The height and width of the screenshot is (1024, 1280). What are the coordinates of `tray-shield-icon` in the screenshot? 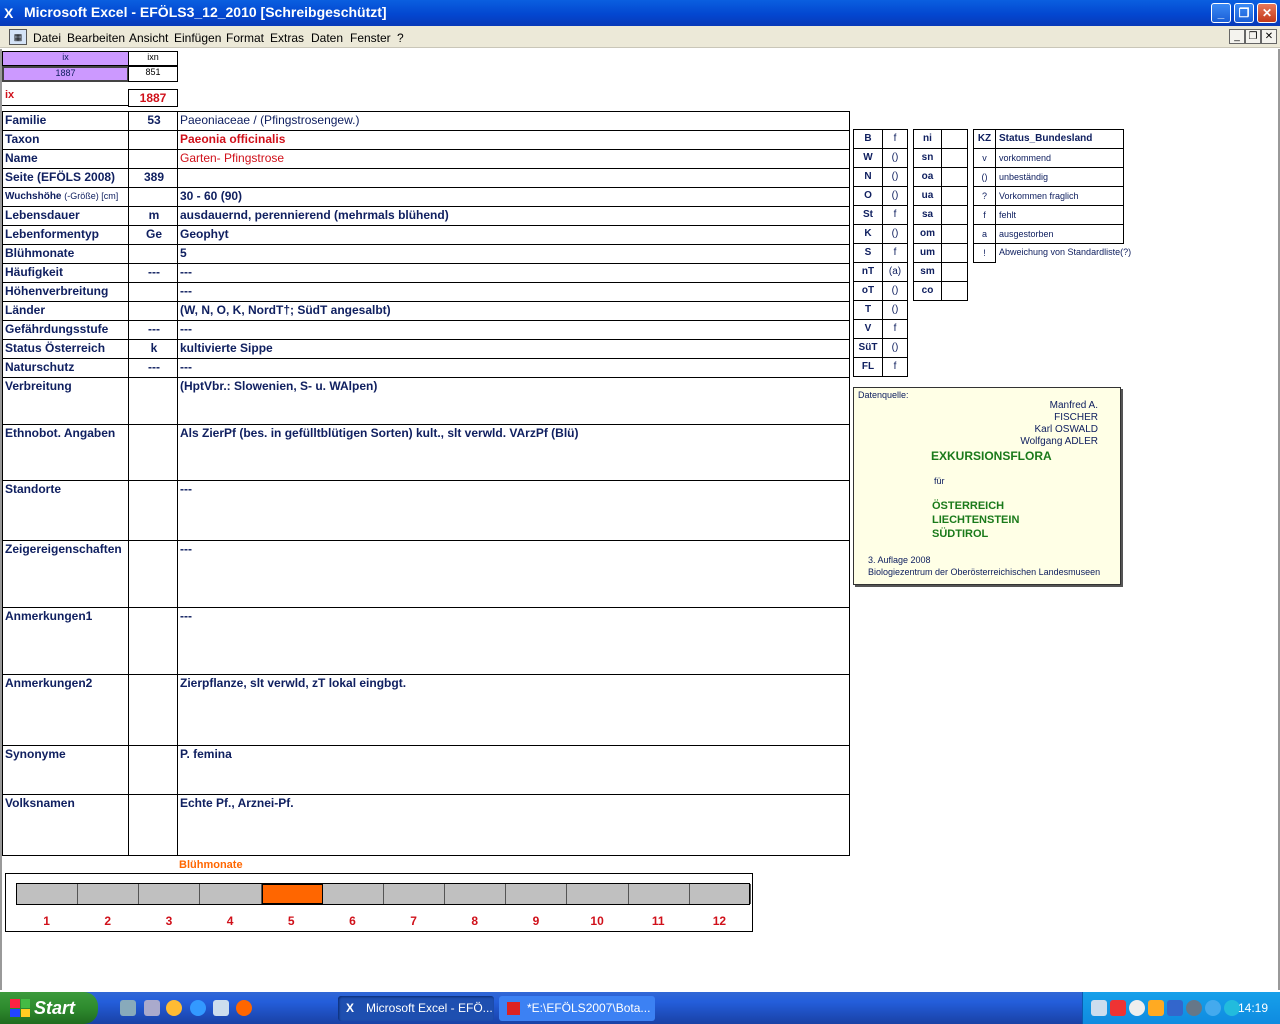 It's located at (1175, 1008).